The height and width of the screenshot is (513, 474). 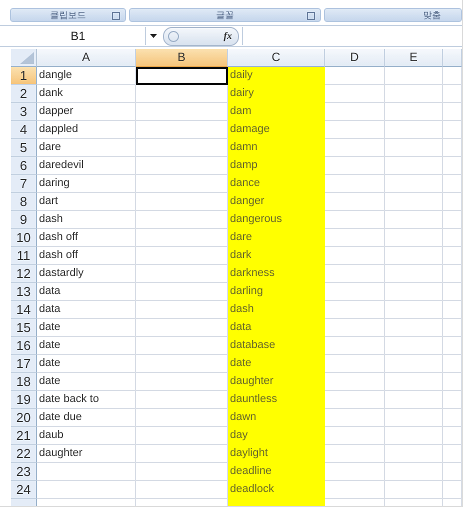 I want to click on name-box: B1, so click(x=78, y=36).